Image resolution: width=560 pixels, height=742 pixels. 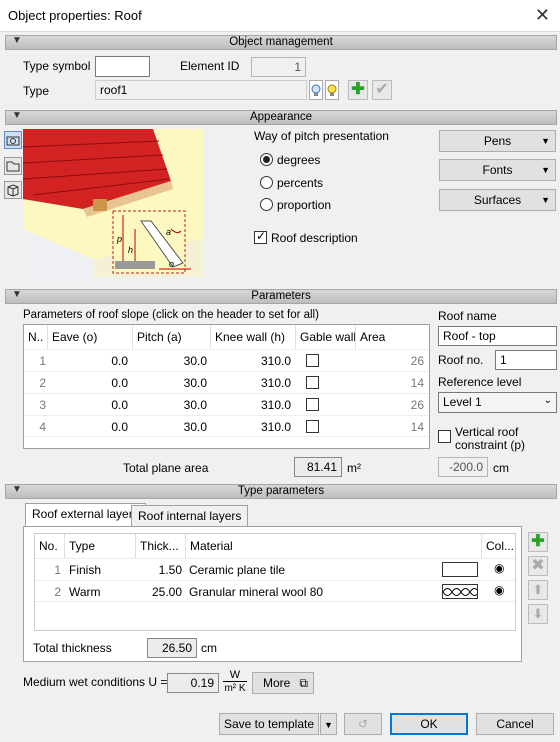 What do you see at coordinates (444, 436) in the screenshot?
I see `vertical-constraint-checkbox` at bounding box center [444, 436].